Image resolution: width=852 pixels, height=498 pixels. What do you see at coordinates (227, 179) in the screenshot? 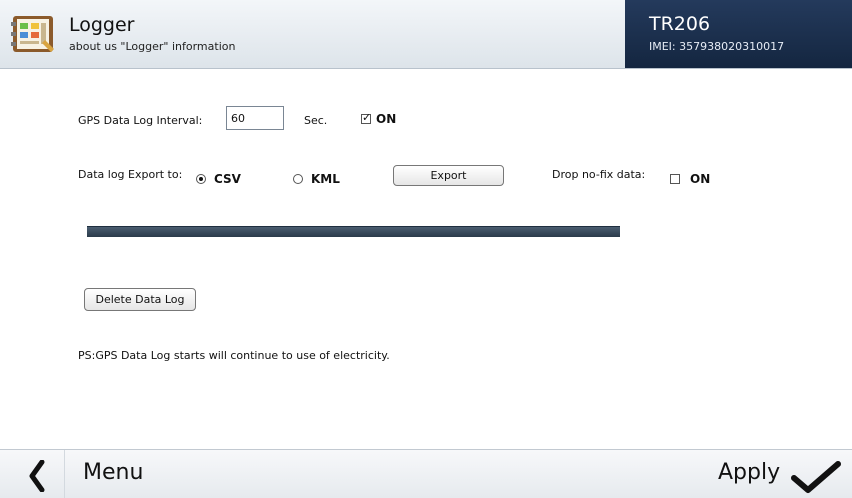
I see `export-csv-label: CSV` at bounding box center [227, 179].